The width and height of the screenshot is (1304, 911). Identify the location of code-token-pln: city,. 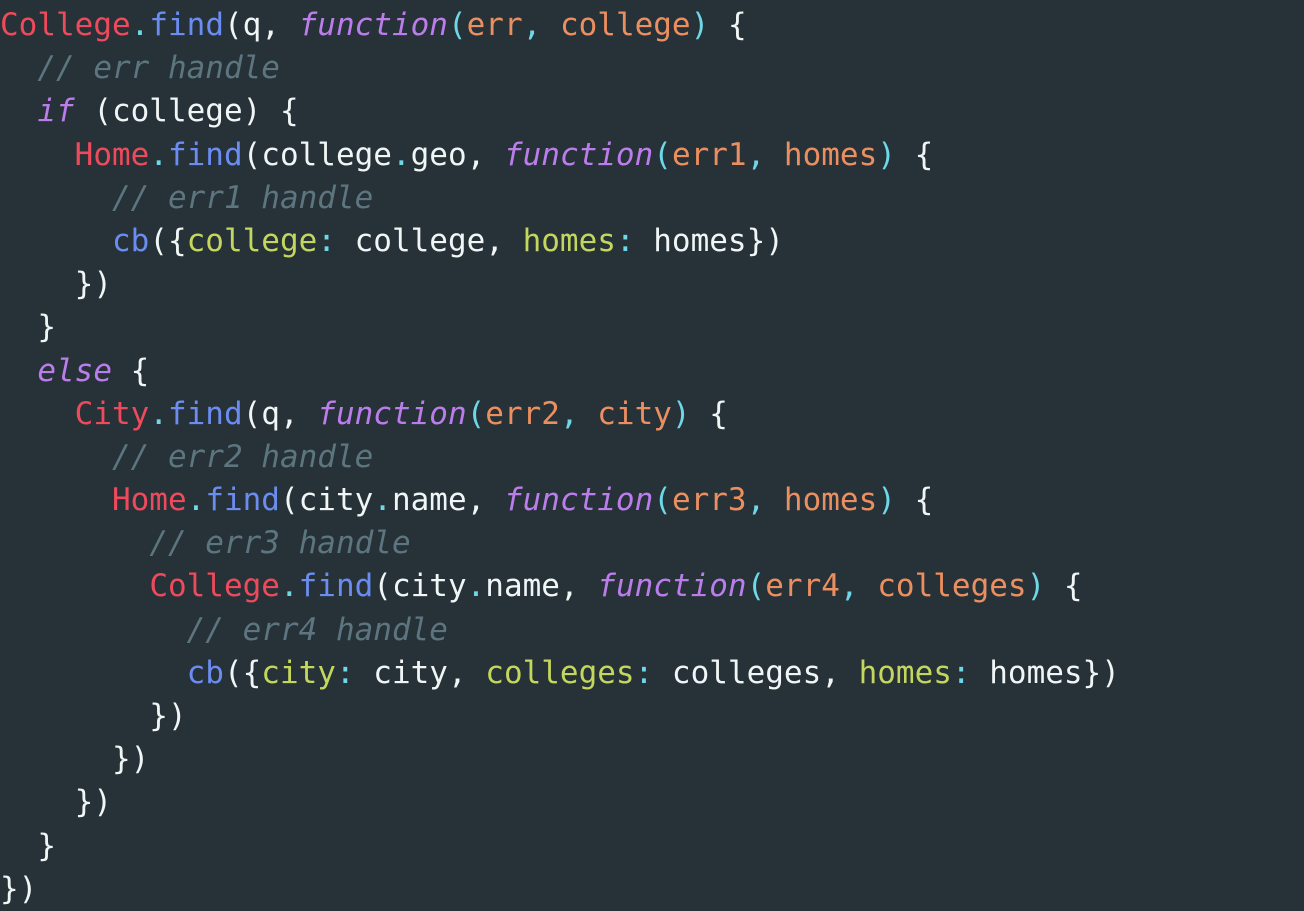
(420, 672).